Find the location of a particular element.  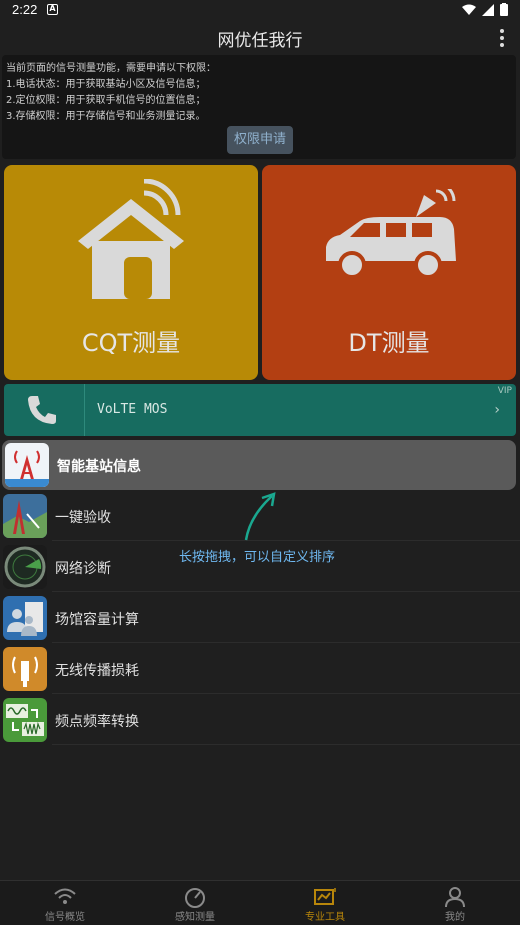

house-signal-icon is located at coordinates (131, 239).